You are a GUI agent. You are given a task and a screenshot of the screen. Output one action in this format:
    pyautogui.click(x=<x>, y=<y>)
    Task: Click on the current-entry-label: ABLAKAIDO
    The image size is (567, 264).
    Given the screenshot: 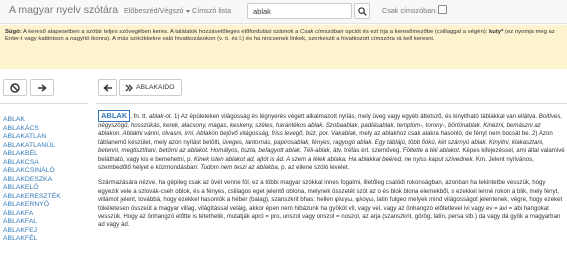 What is the action you would take?
    pyautogui.click(x=155, y=87)
    